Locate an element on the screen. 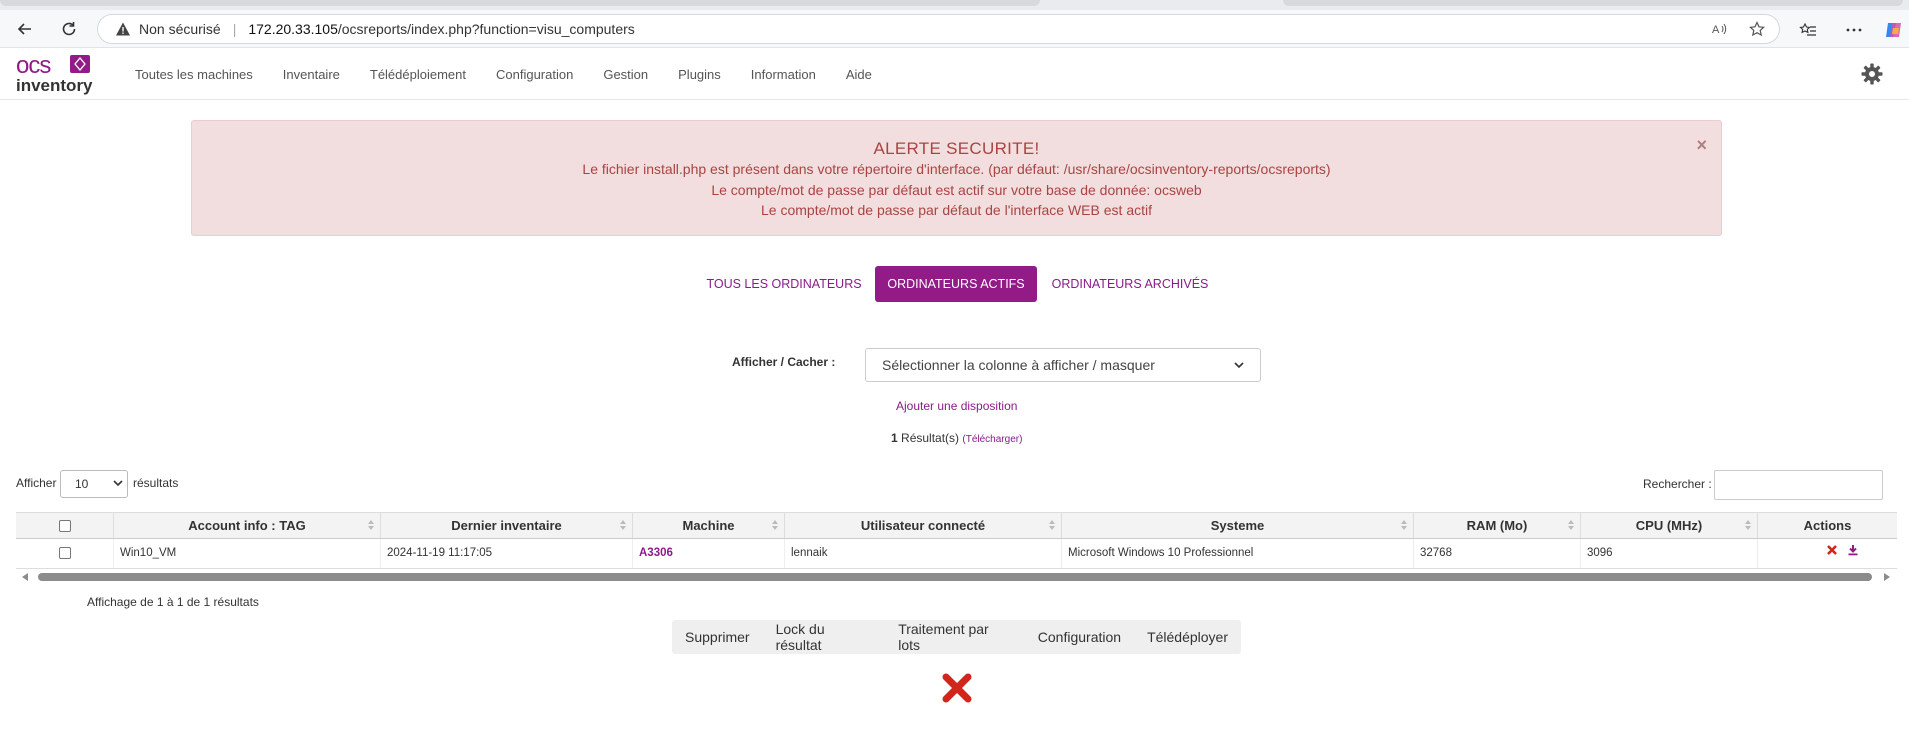 The height and width of the screenshot is (739, 1909). page-length-suffix: résultats is located at coordinates (156, 483).